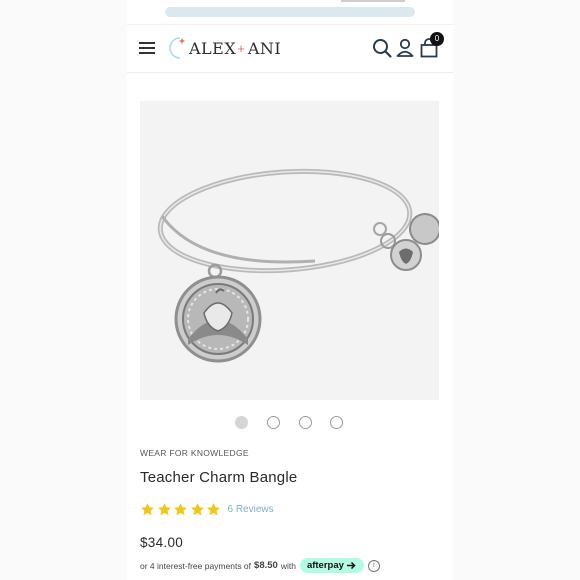 Image resolution: width=580 pixels, height=580 pixels. What do you see at coordinates (382, 48) in the screenshot?
I see `search-icon` at bounding box center [382, 48].